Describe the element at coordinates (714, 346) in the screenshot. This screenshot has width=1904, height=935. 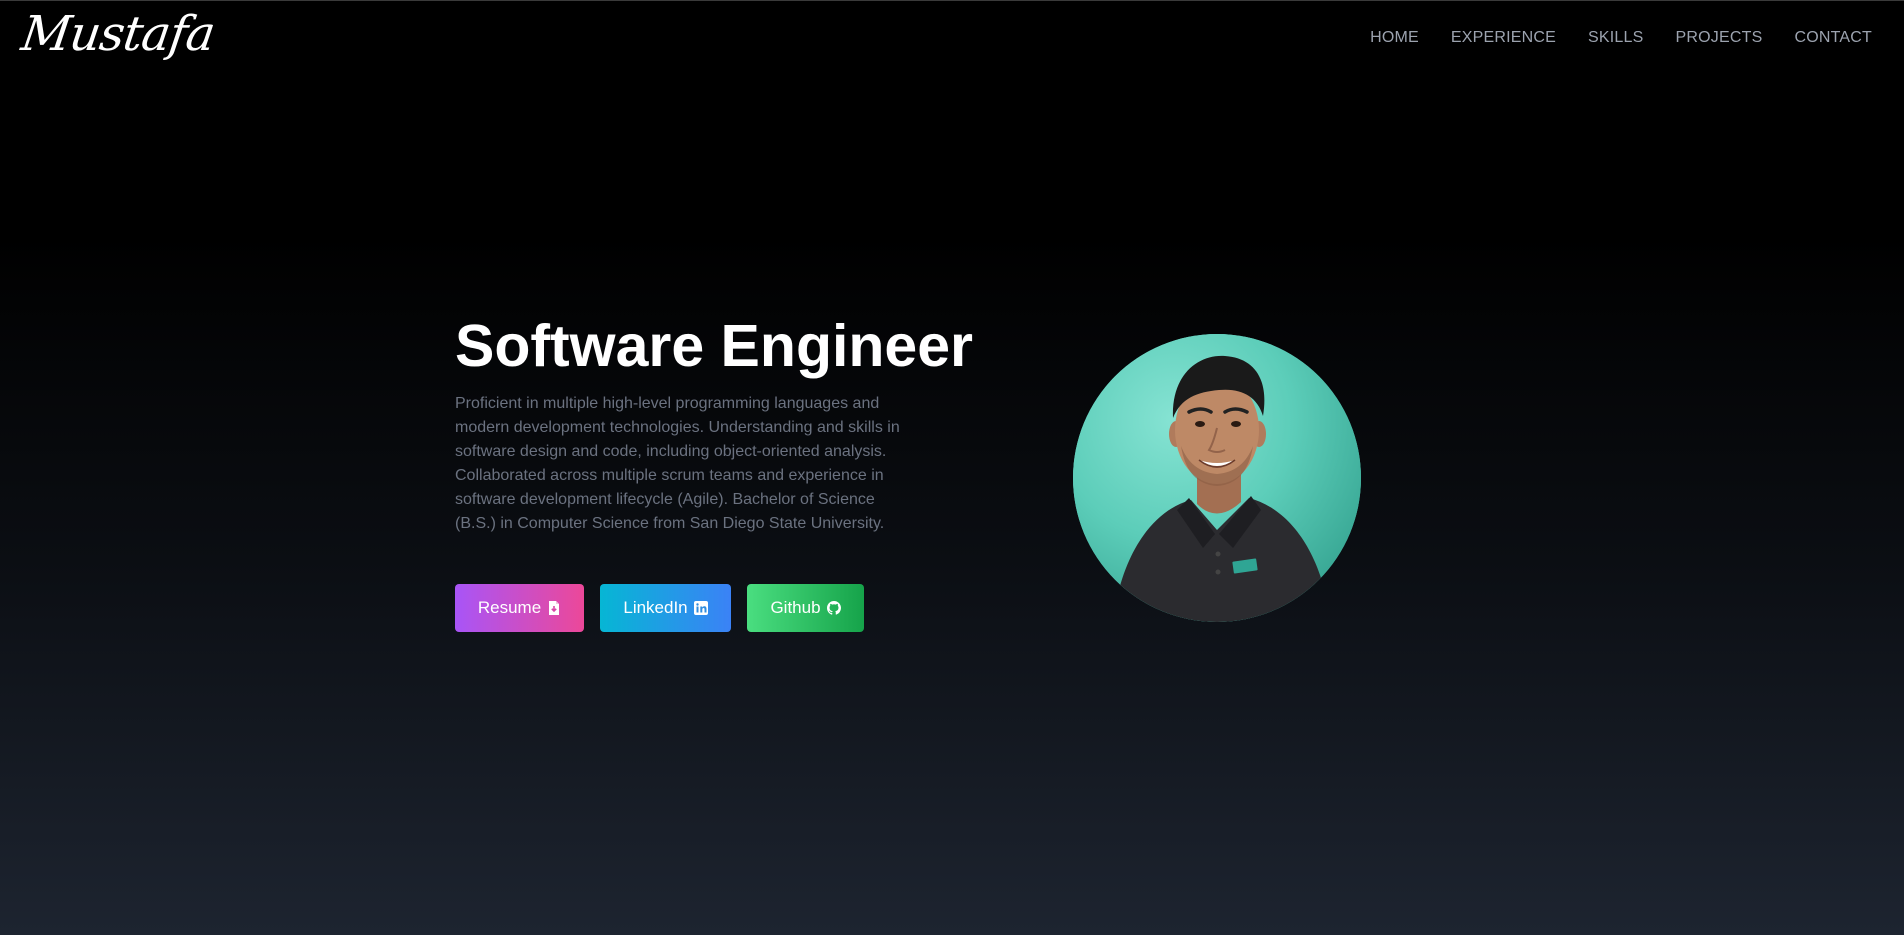
I see `hero-title: Software Engineer` at that location.